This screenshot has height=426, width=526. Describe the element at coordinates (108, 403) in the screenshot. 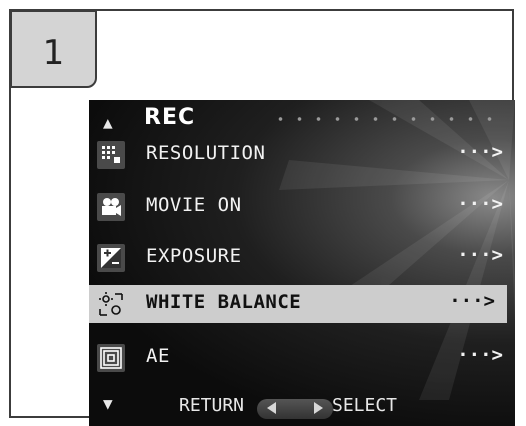

I see `scroll-down-icon: ▼` at that location.